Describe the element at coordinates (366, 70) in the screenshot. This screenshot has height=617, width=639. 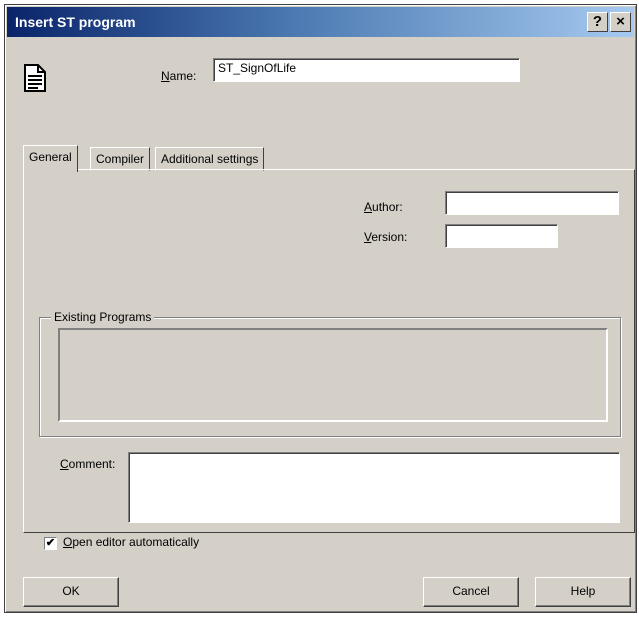
I see `name-field: ST_SignOfLife` at that location.